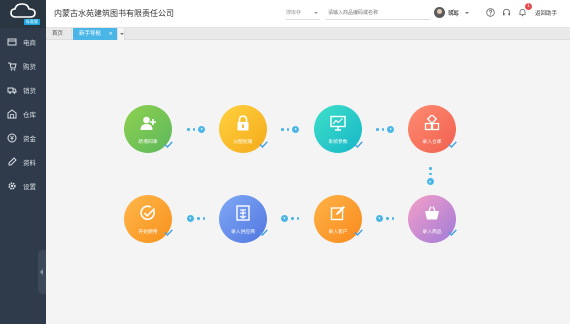 The height and width of the screenshot is (324, 570). I want to click on top-header: 内蒙古水苑建筑图书有限责任公司 搜库存 朝辉 1 返回助手, so click(308, 14).